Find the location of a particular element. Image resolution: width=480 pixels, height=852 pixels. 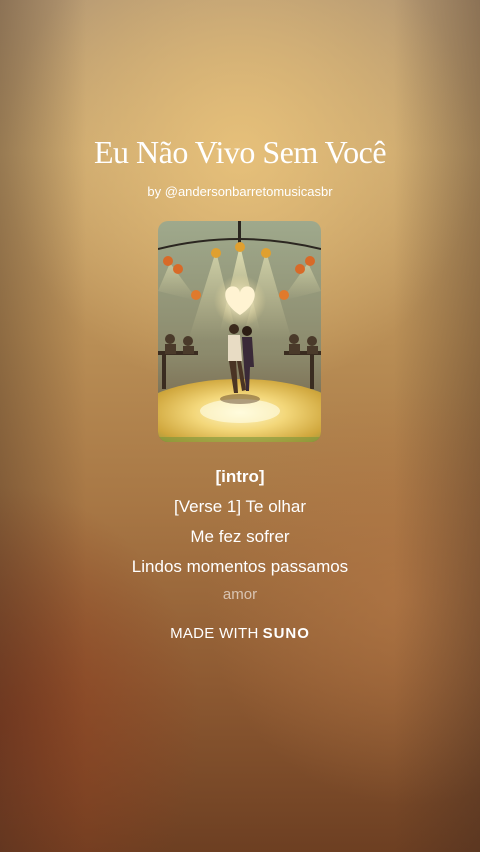

lyric-line: Lindos momentos passamos is located at coordinates (240, 566).